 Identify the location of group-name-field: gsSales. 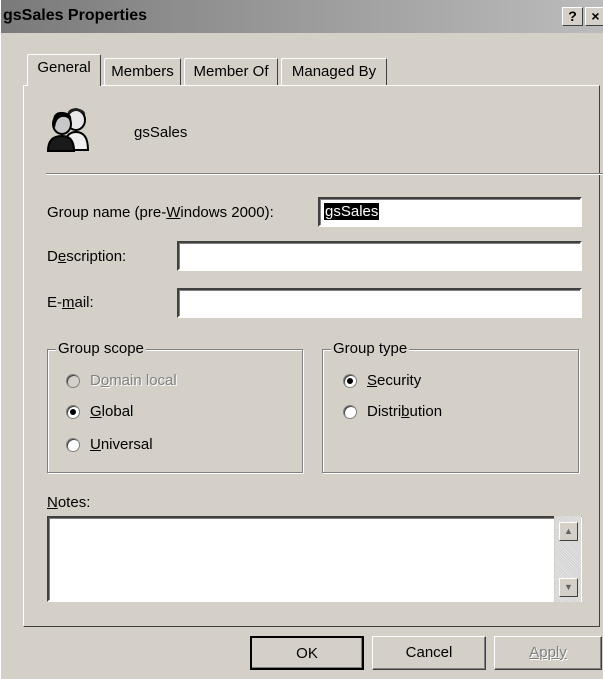
(450, 212).